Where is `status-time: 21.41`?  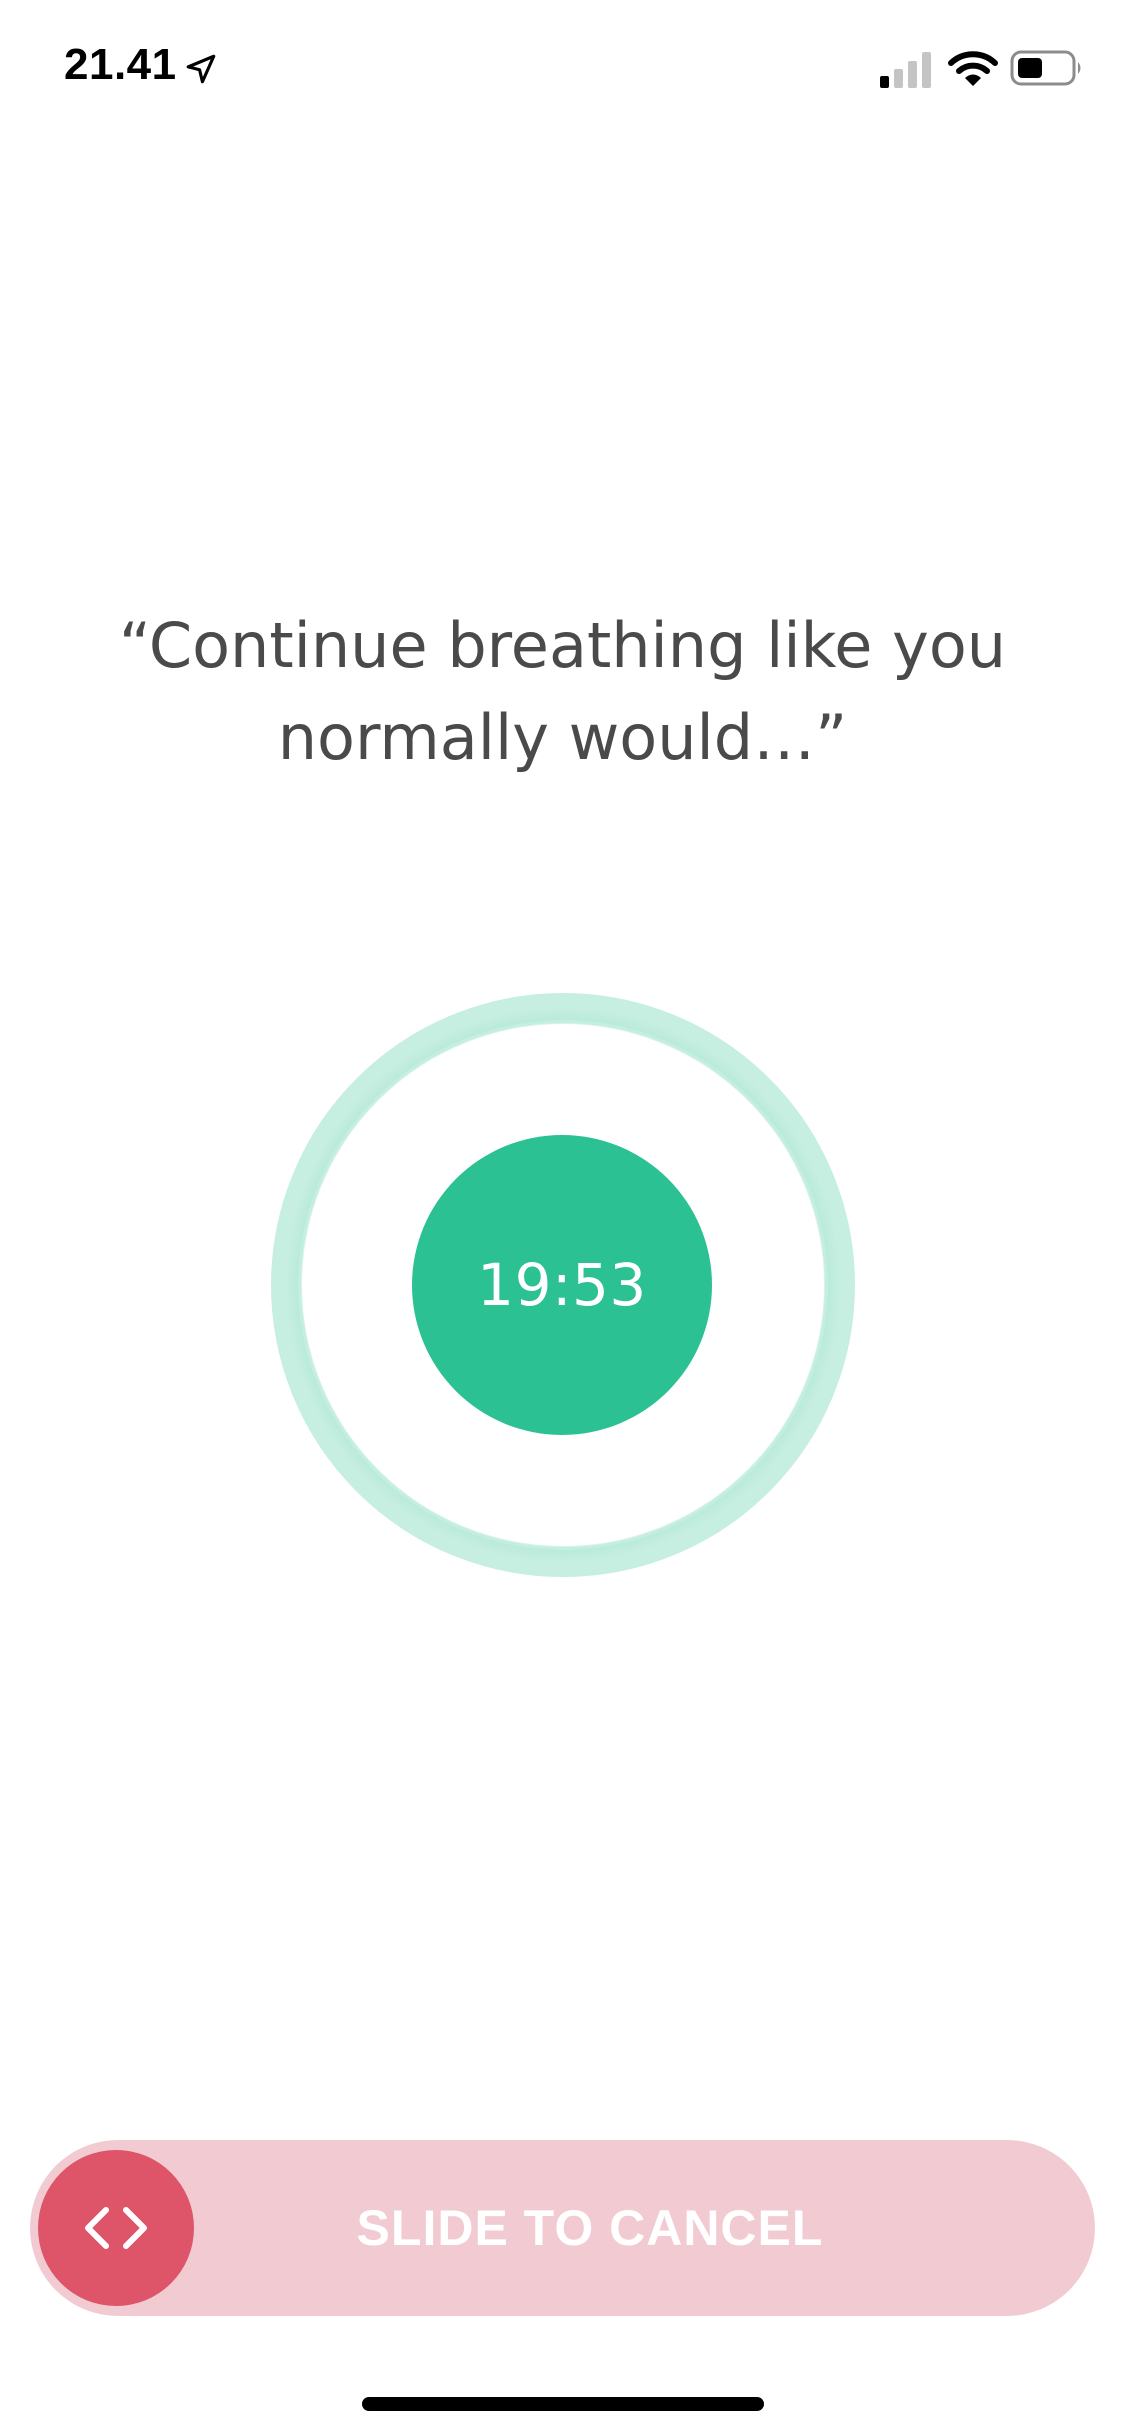
status-time: 21.41 is located at coordinates (120, 64).